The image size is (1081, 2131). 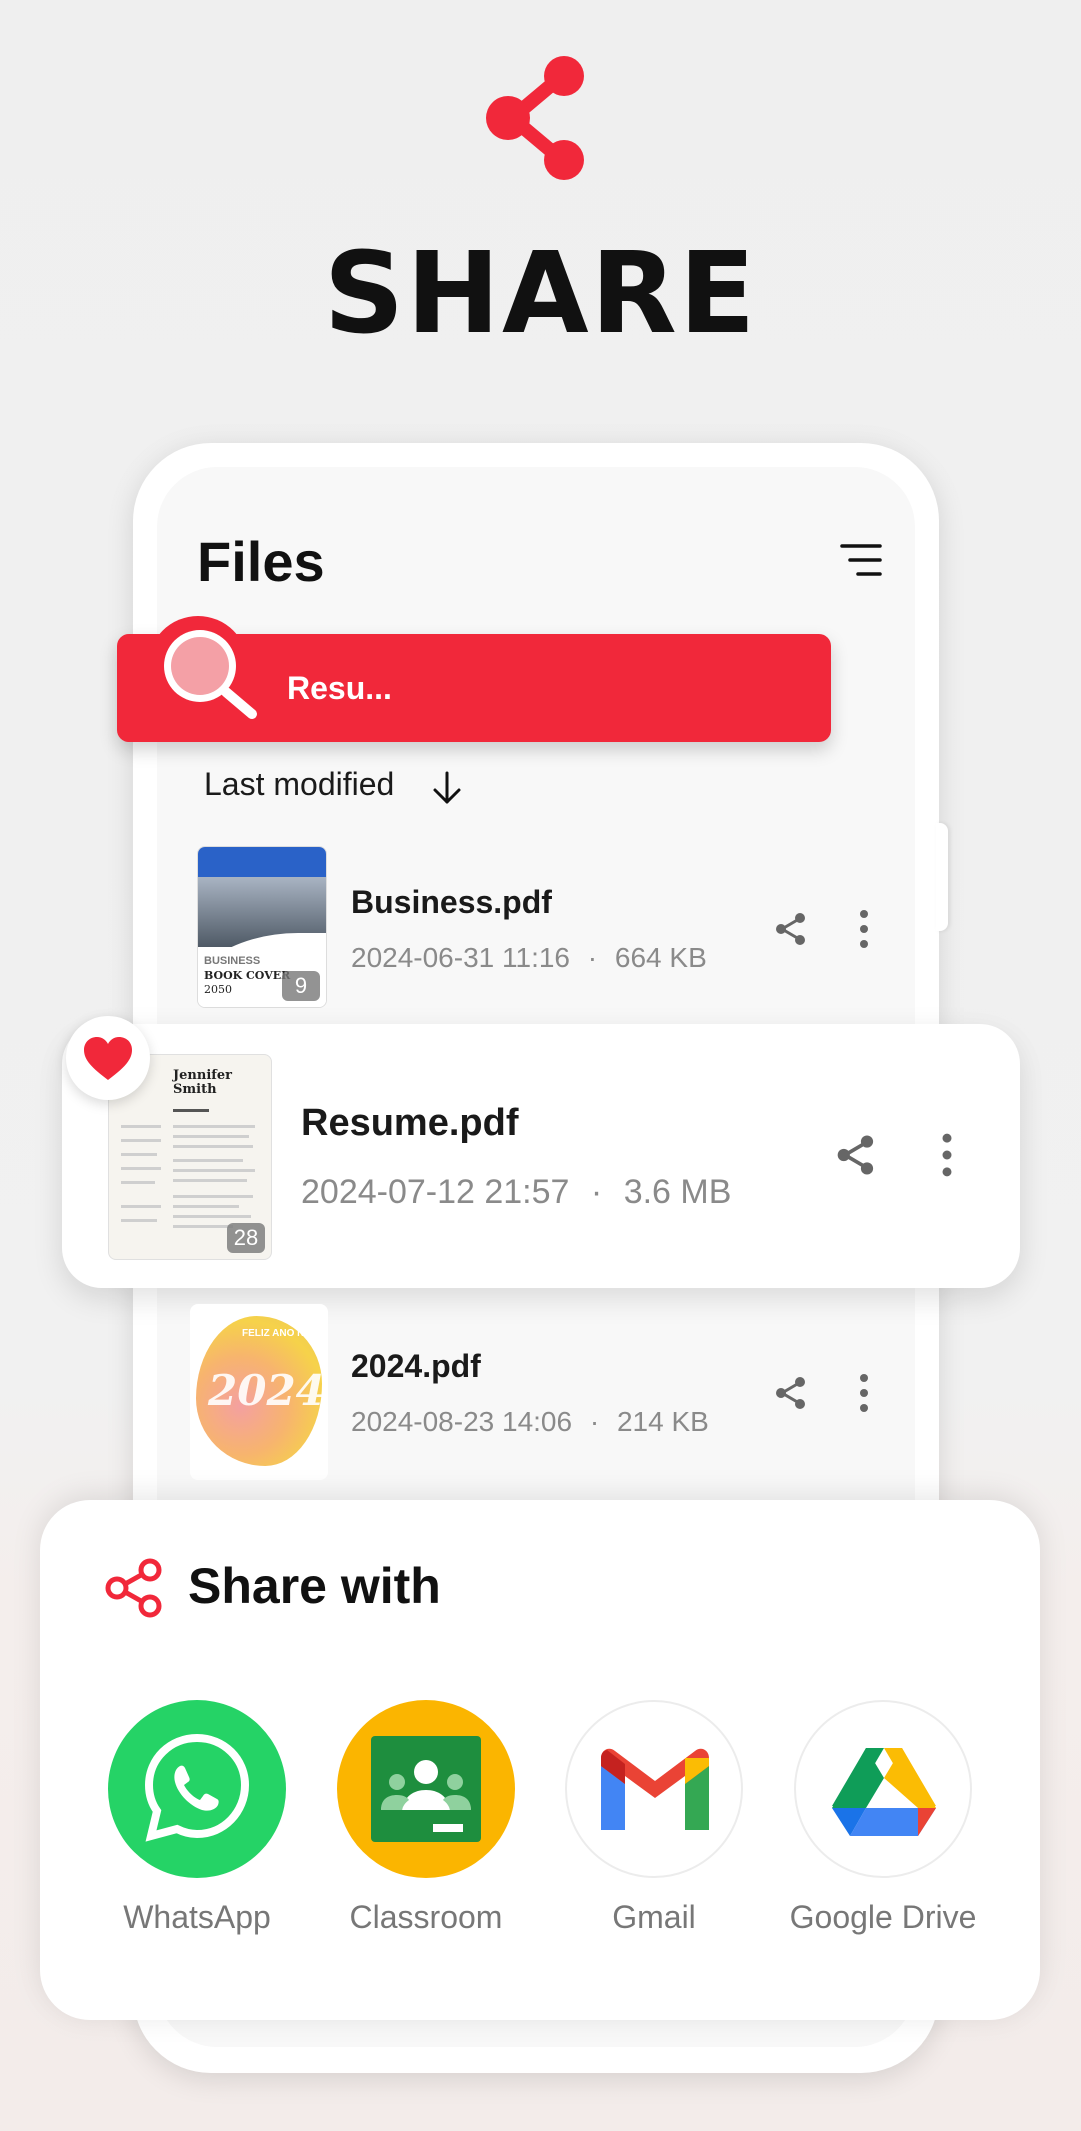 I want to click on page-count-badge: 28, so click(x=246, y=1238).